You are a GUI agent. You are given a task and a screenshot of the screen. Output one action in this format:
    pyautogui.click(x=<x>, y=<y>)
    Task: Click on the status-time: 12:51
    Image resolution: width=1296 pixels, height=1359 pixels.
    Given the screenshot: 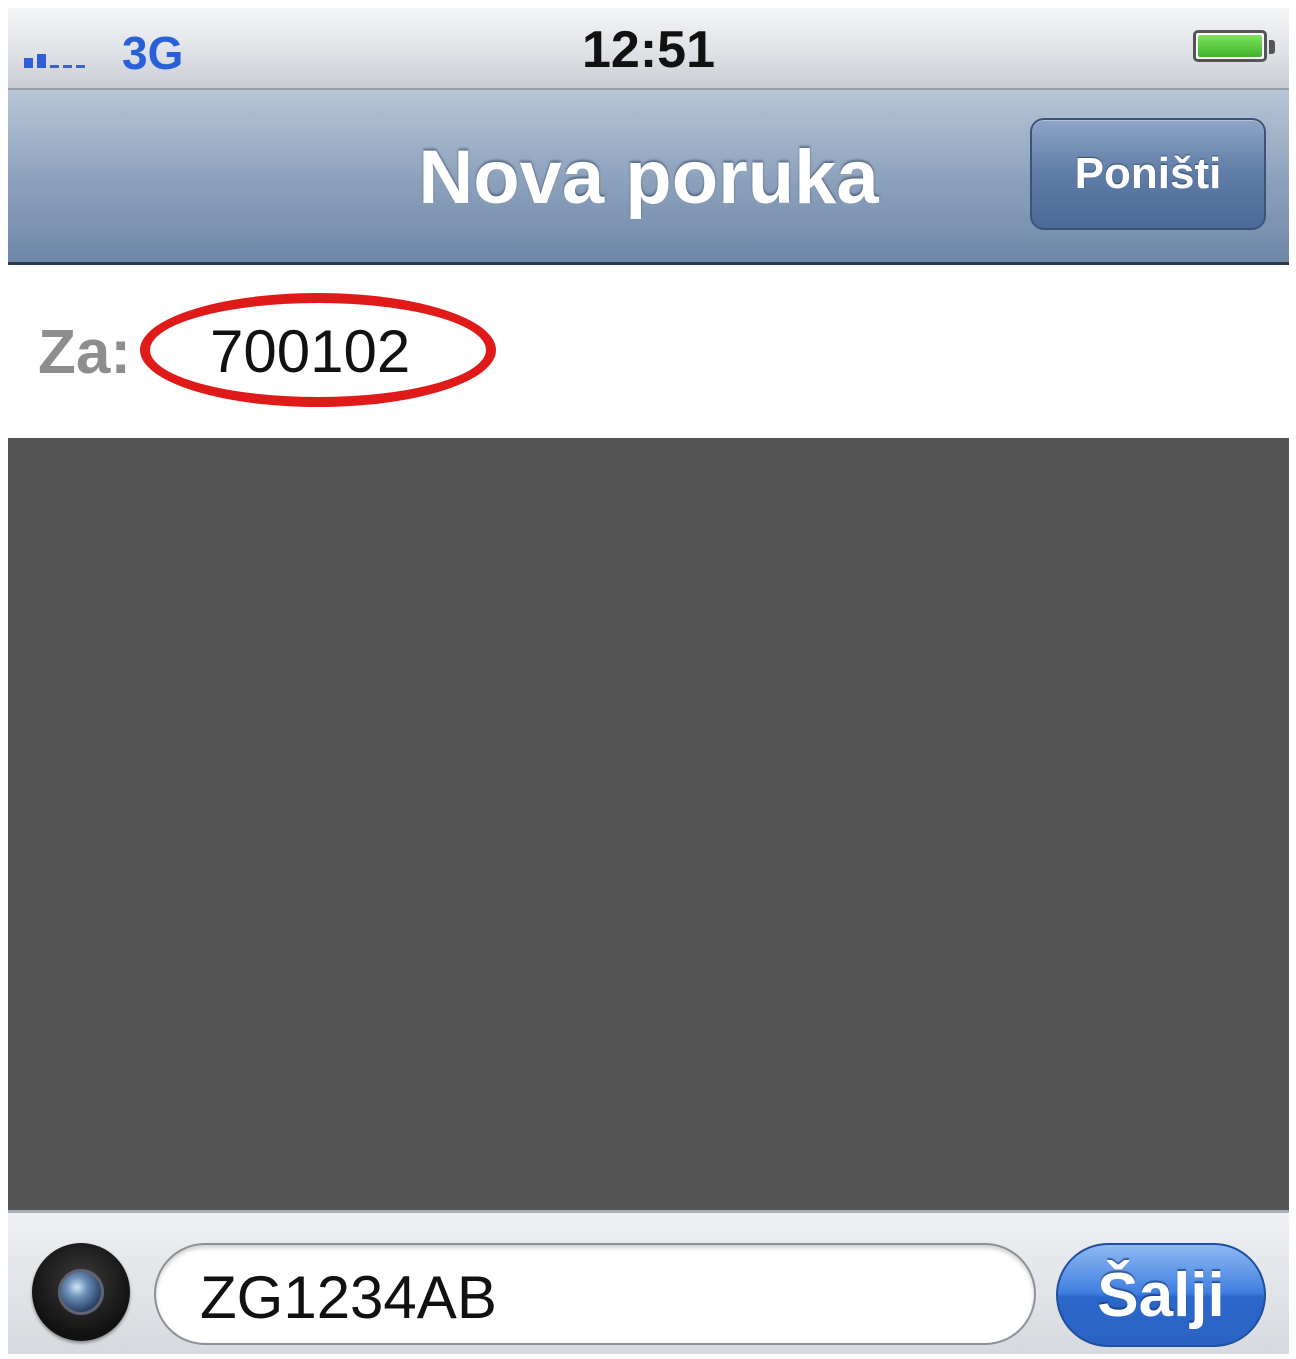 What is the action you would take?
    pyautogui.click(x=648, y=50)
    